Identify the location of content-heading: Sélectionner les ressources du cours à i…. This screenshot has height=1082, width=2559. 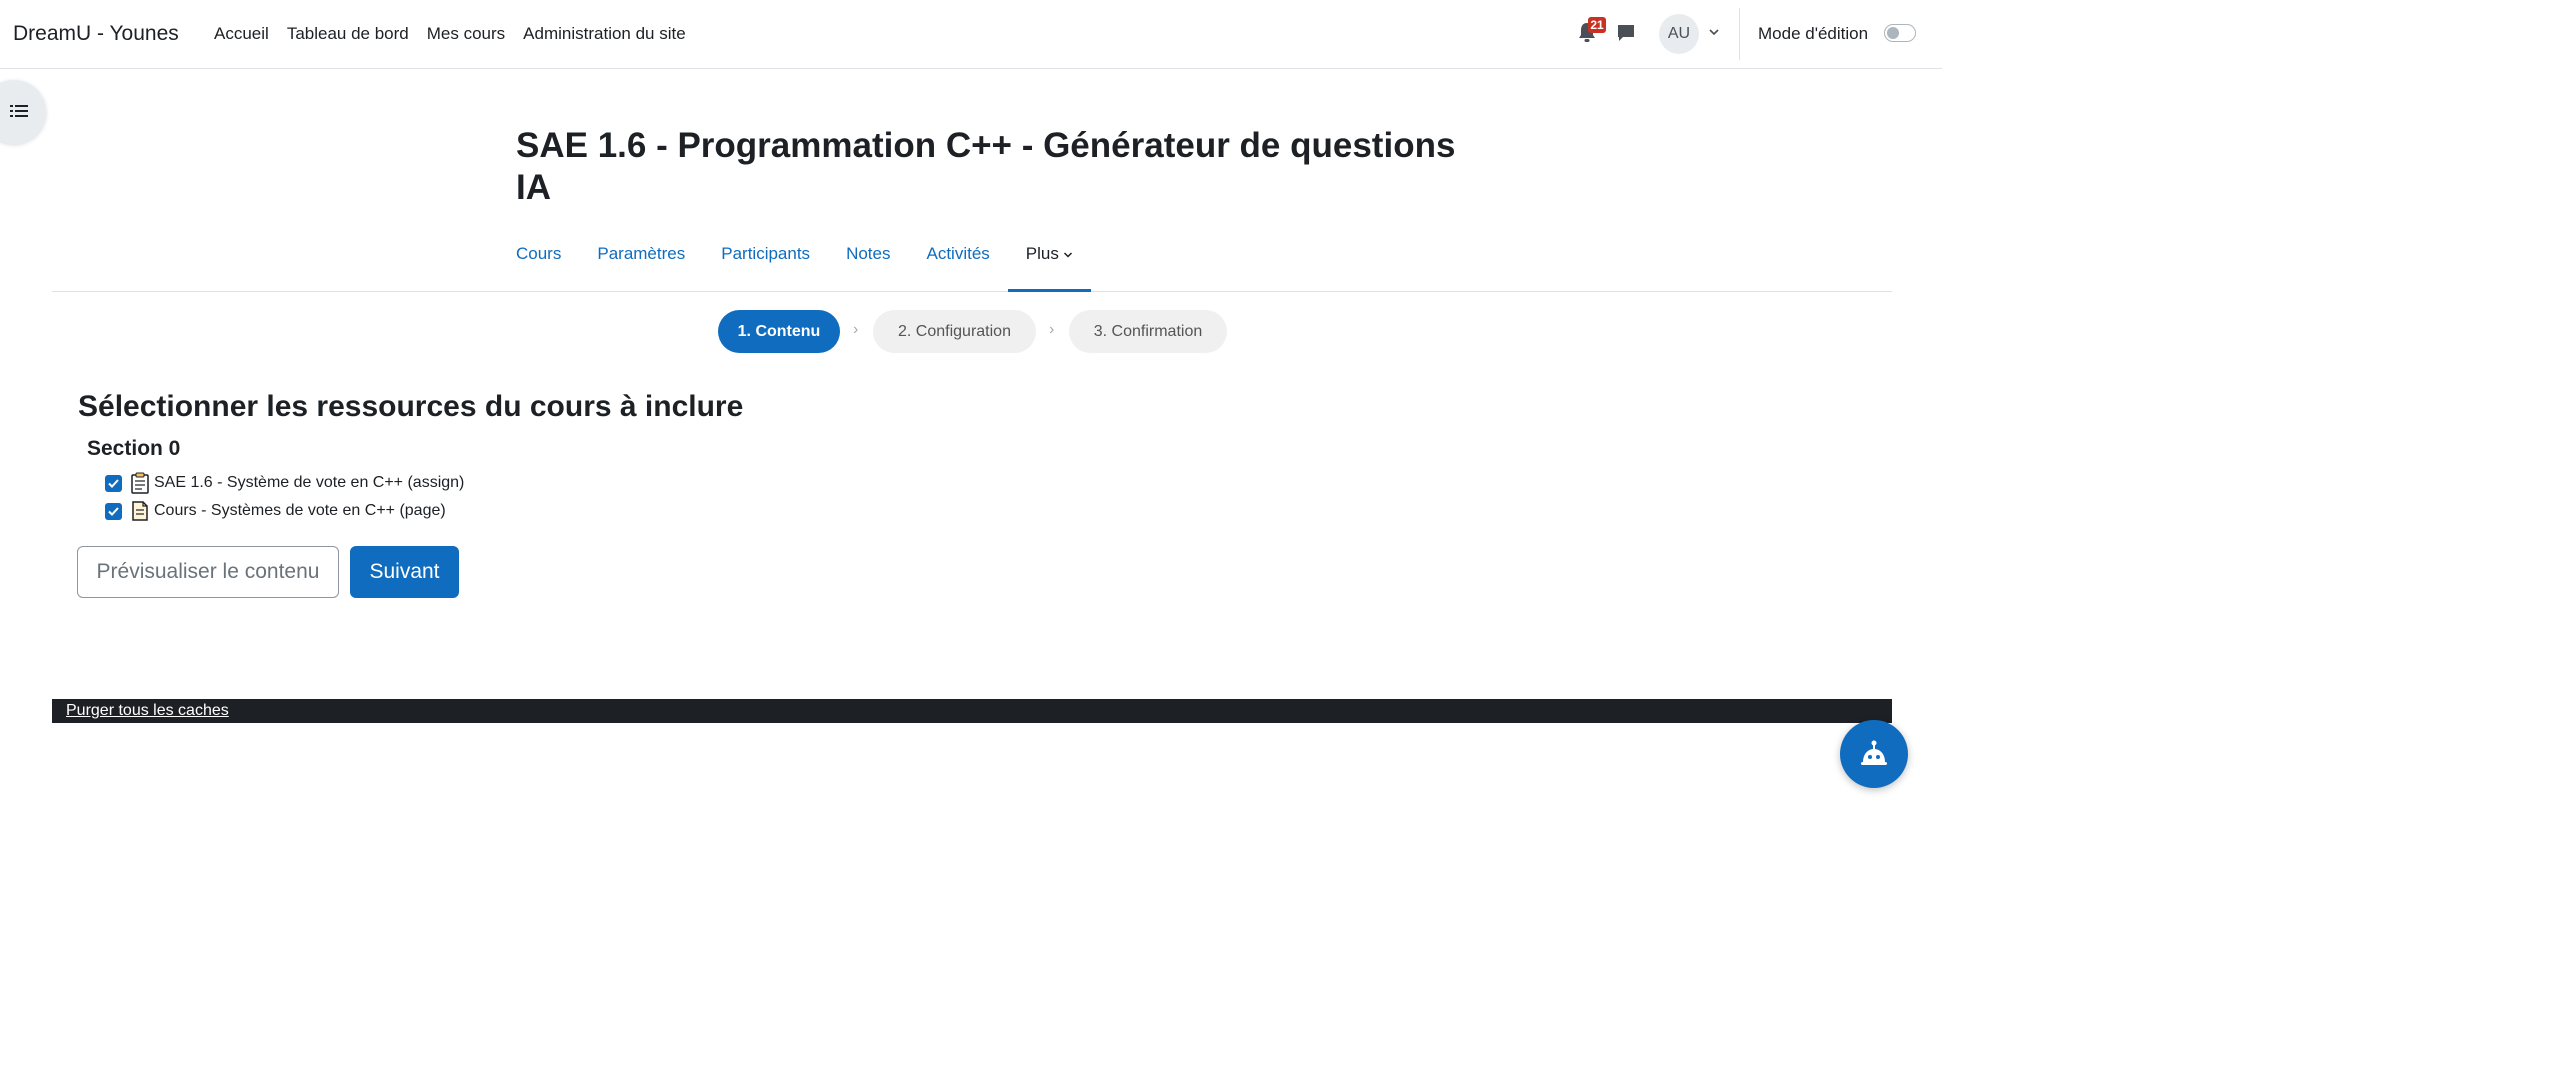
(411, 406).